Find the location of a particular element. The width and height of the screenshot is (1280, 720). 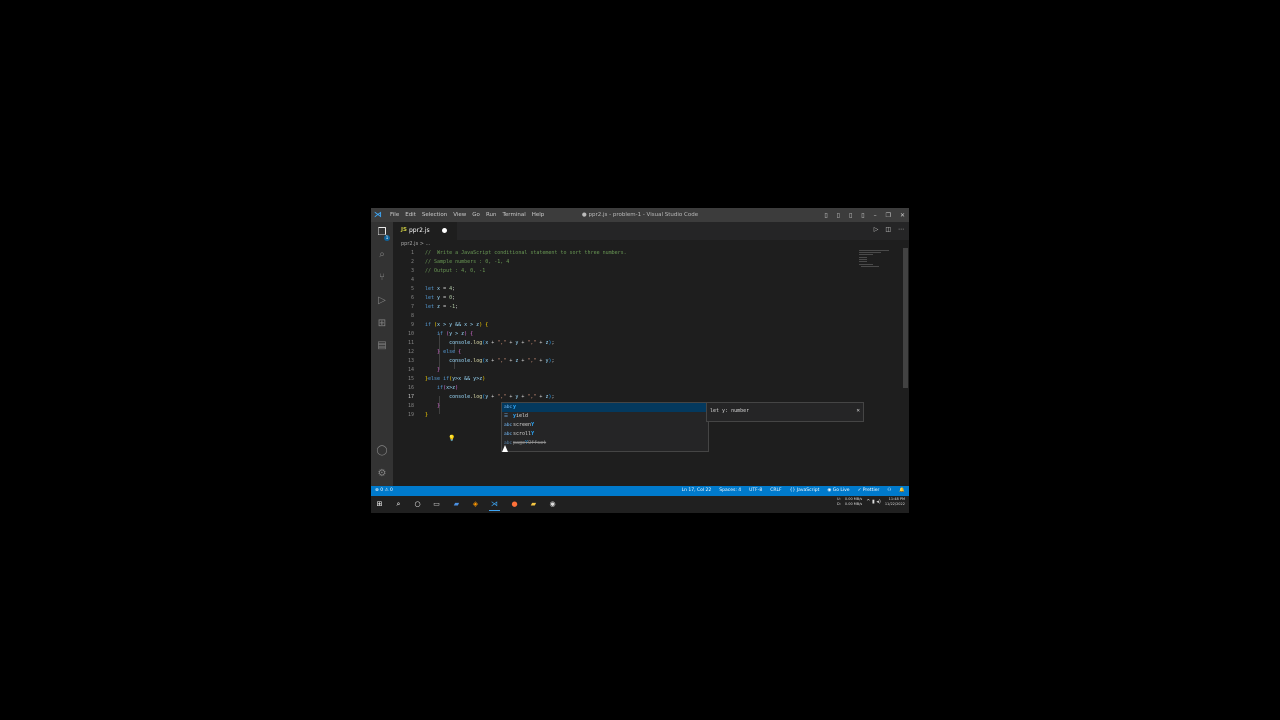

suggestion-item: abc screenY is located at coordinates (605, 425).